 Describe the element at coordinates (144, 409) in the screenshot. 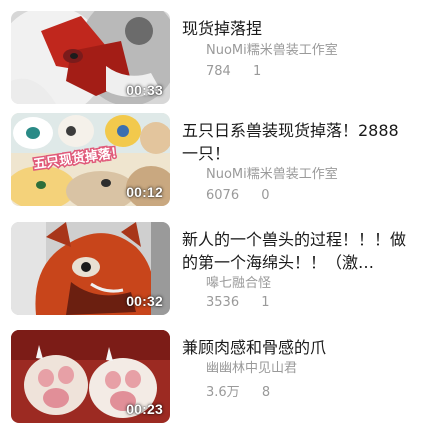

I see `video-duration: 00:23` at that location.